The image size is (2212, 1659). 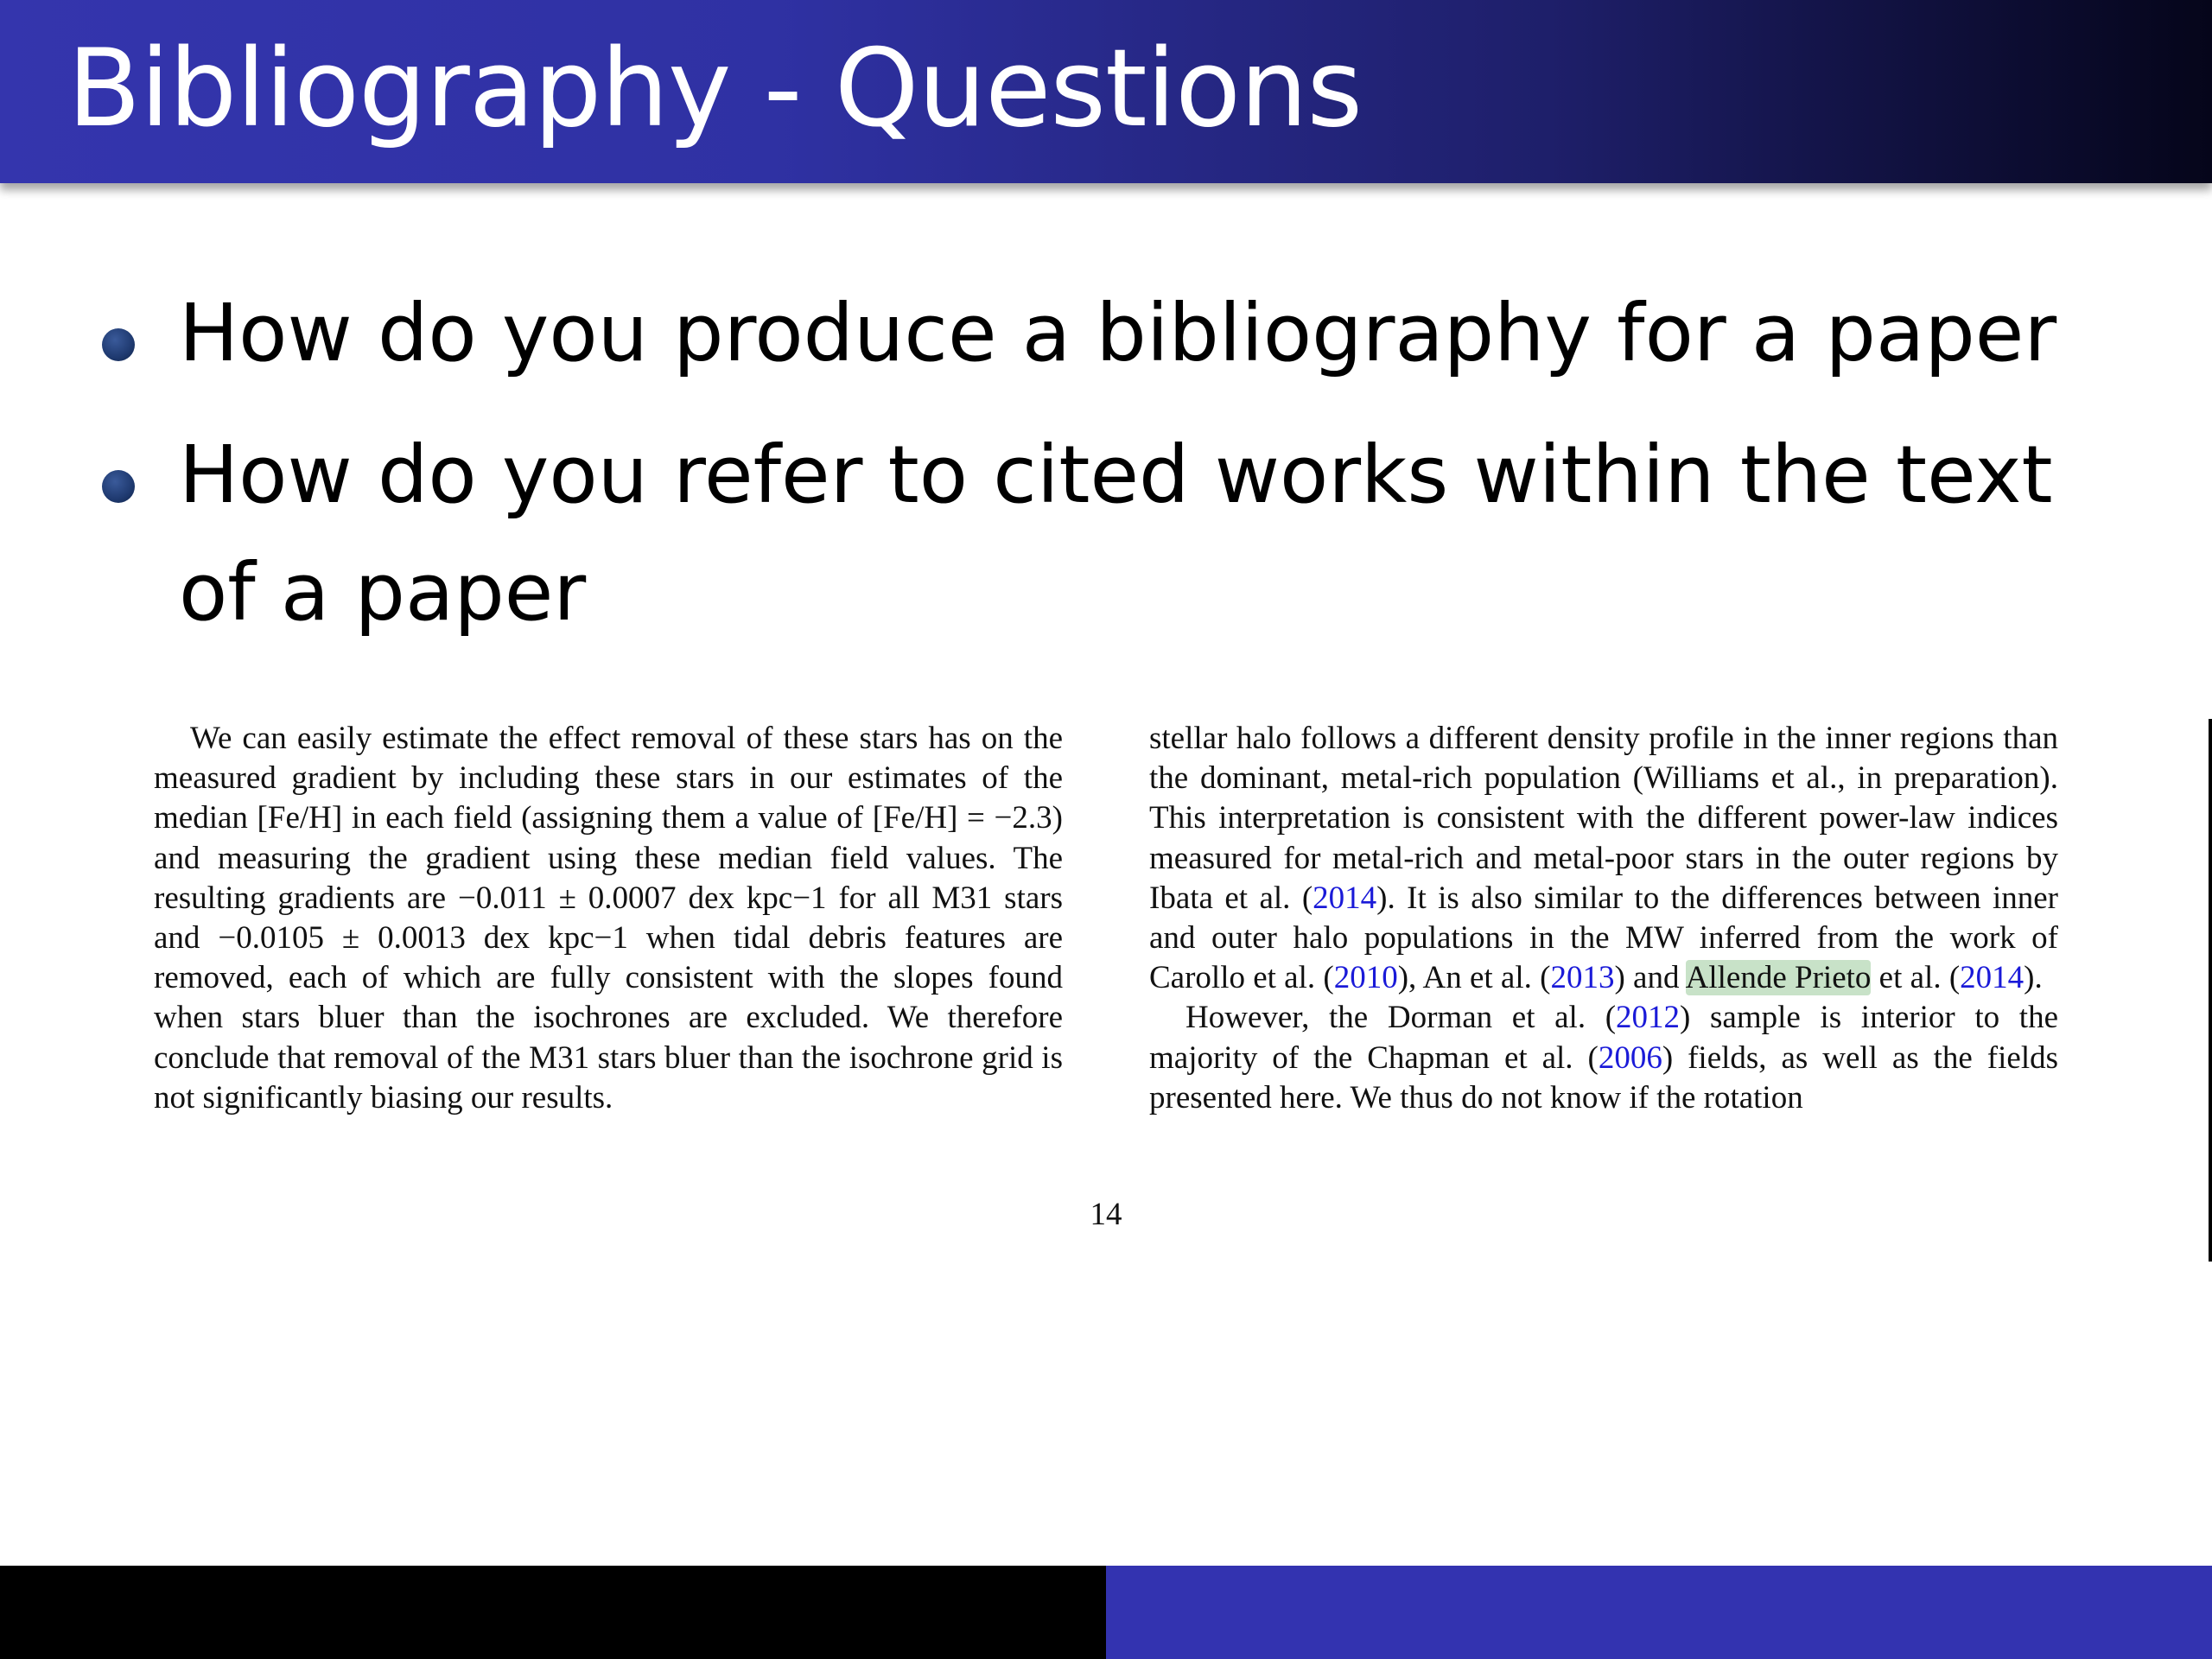 I want to click on paper-text: However, the Dorman et al. (, so click(x=1401, y=1018).